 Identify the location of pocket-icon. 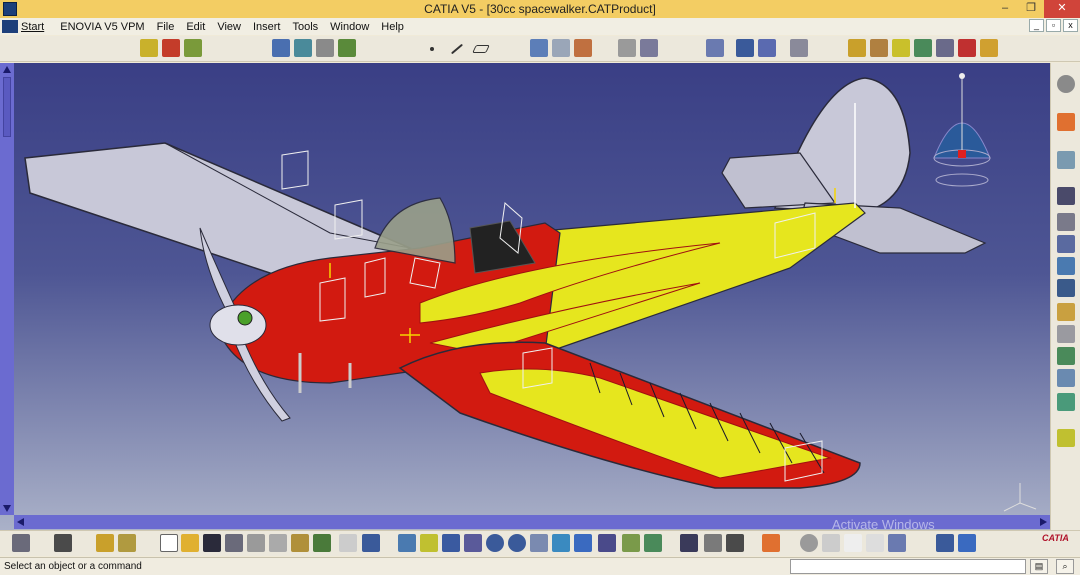
(1066, 222).